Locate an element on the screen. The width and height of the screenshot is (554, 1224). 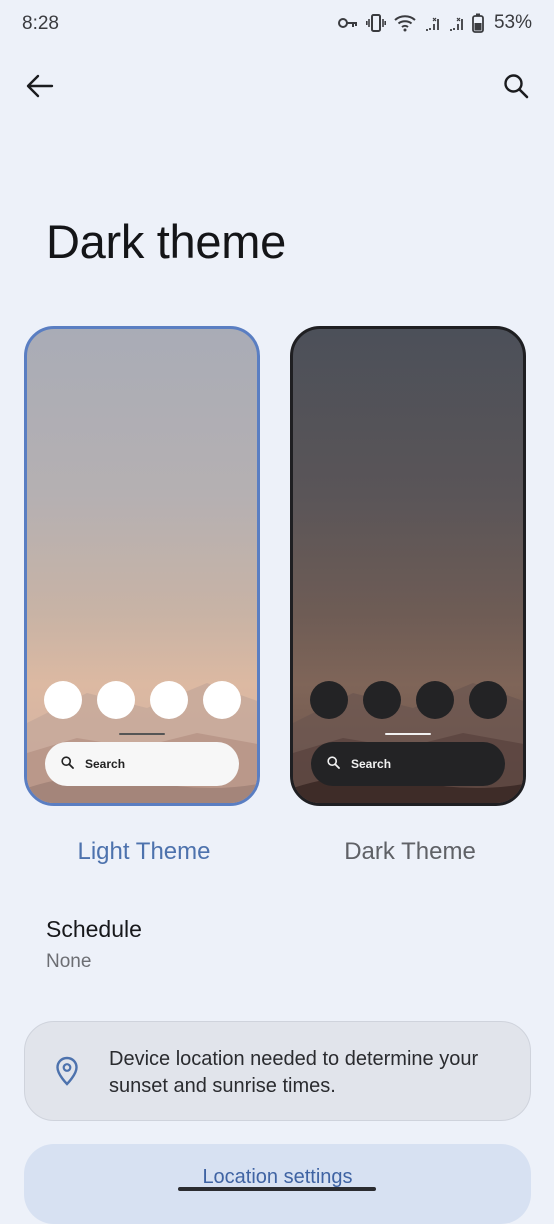
gesture-nav-handle is located at coordinates (277, 1189).